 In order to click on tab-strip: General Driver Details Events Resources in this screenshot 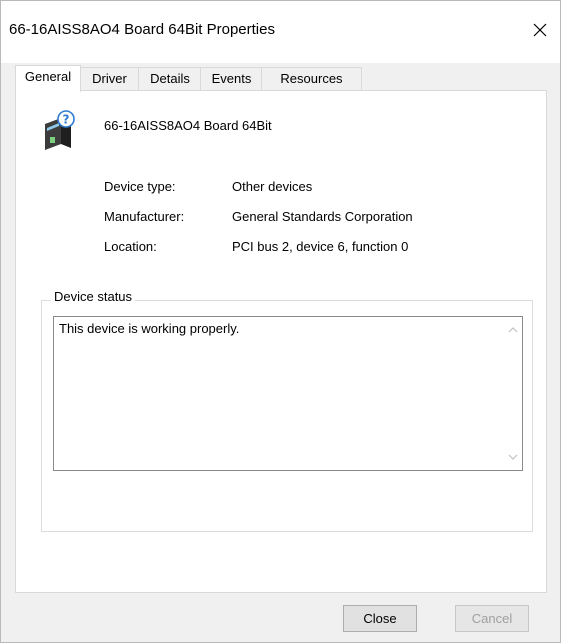, I will do `click(280, 78)`.